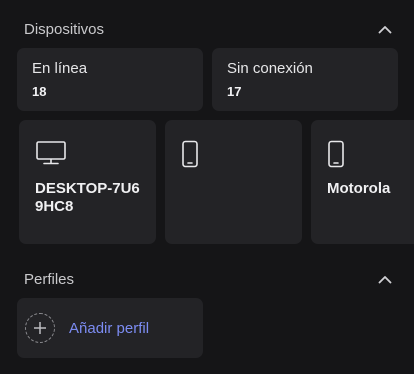 This screenshot has width=414, height=374. What do you see at coordinates (60, 68) in the screenshot?
I see `online-label: En línea` at bounding box center [60, 68].